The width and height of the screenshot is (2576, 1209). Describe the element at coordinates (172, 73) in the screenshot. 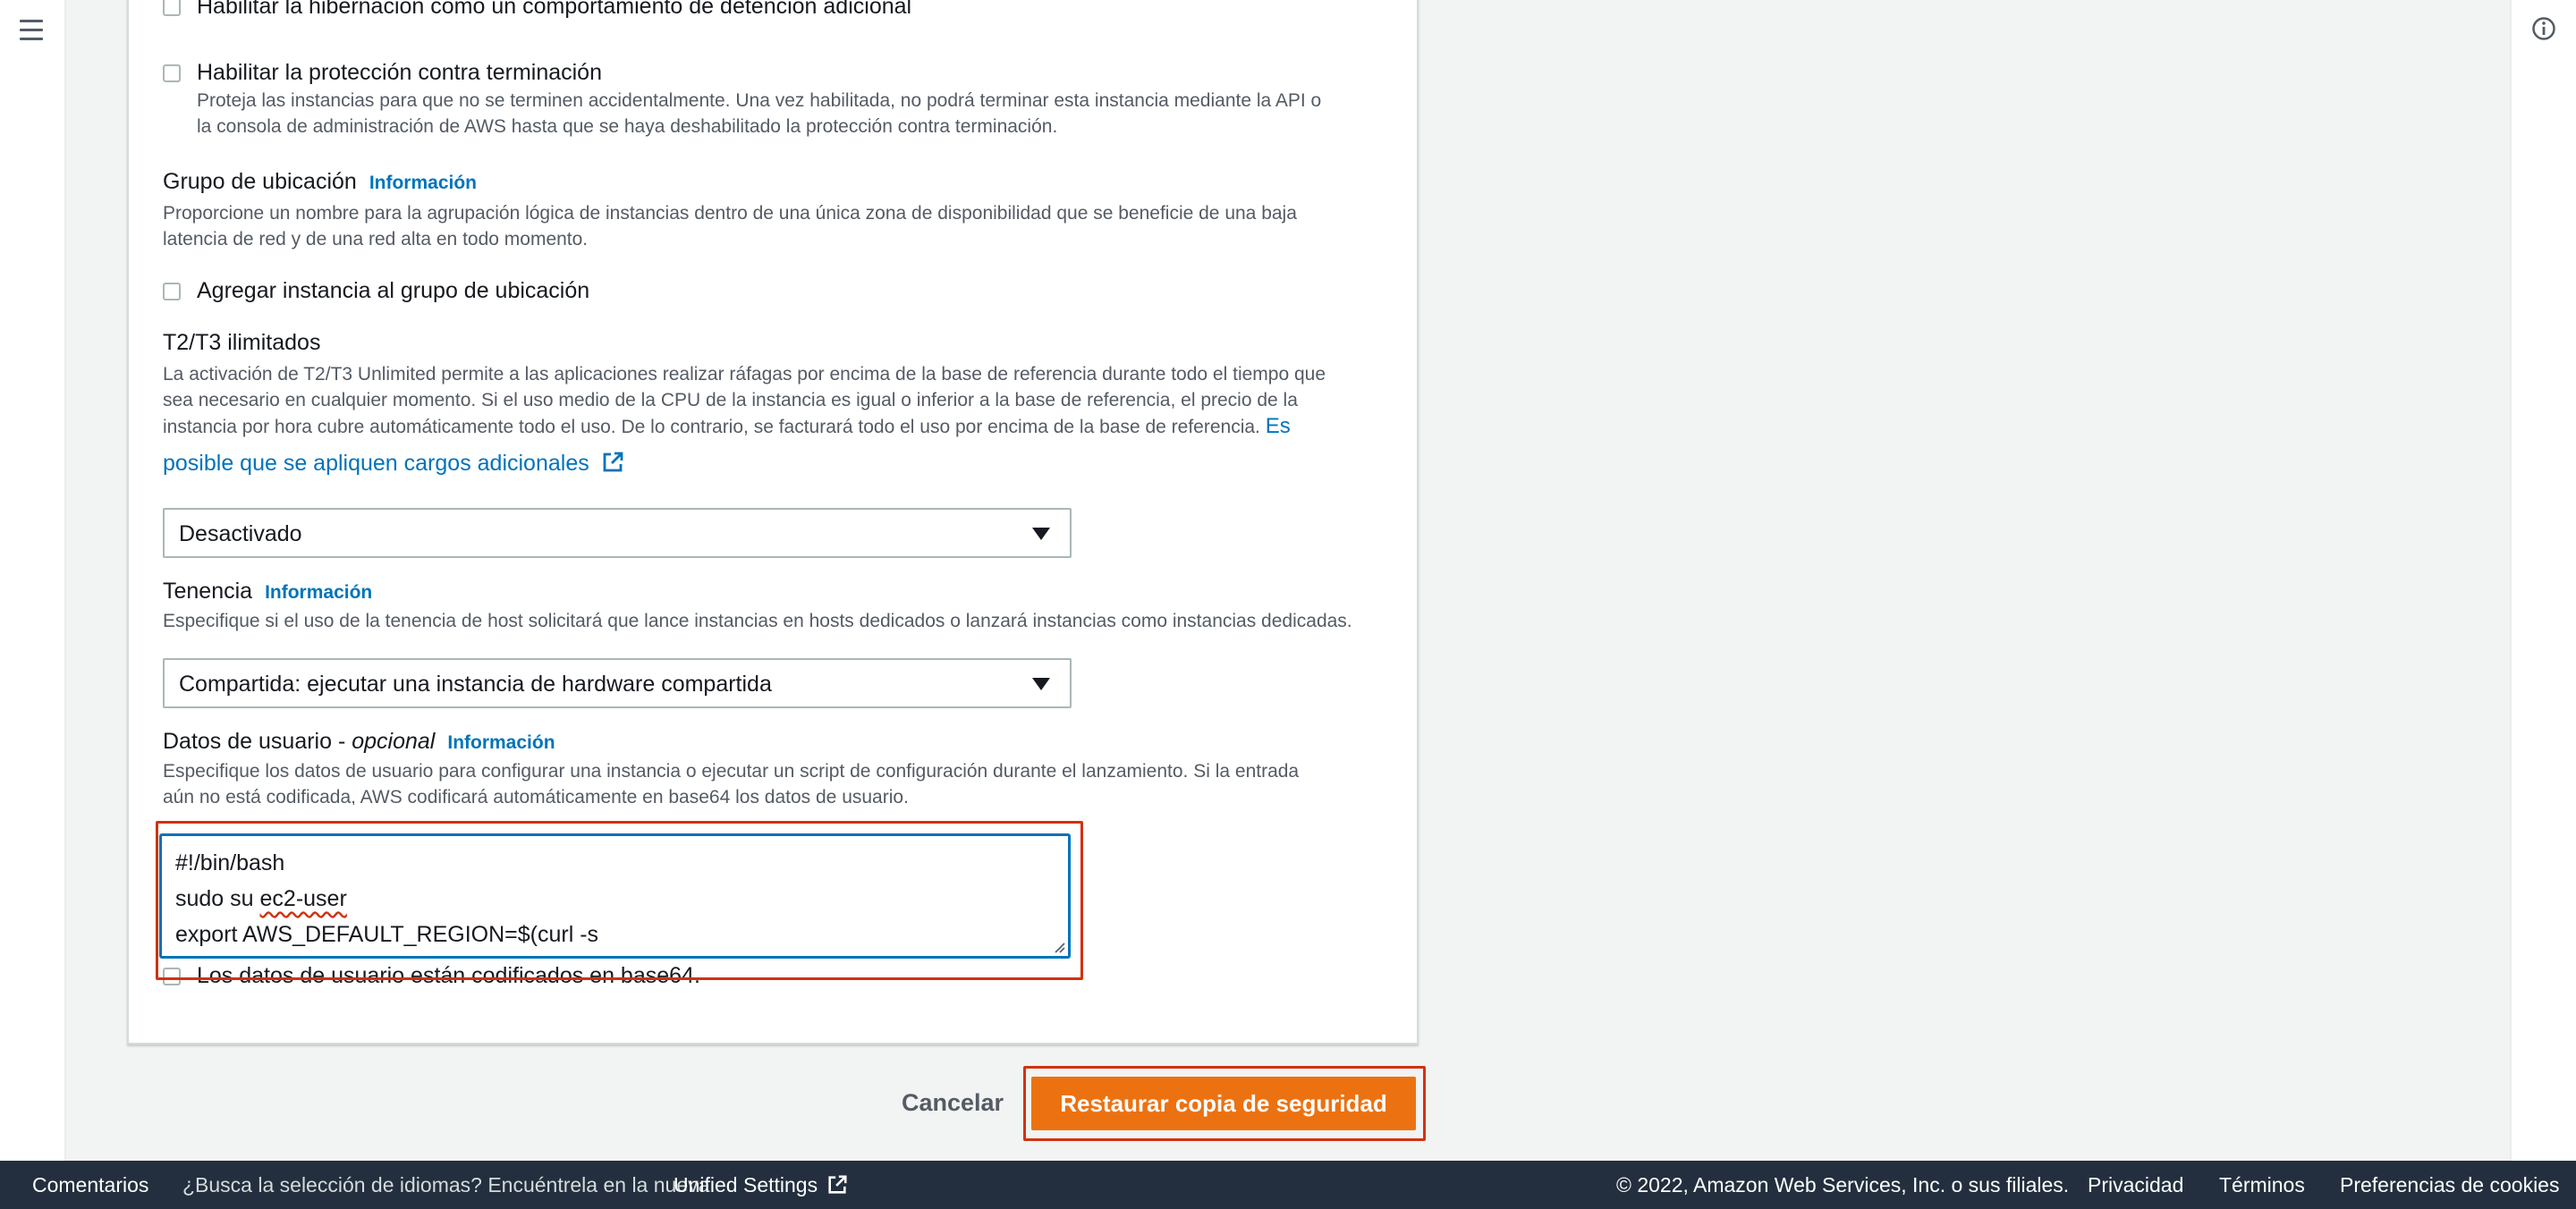

I see `termination-protection-checkbox` at that location.